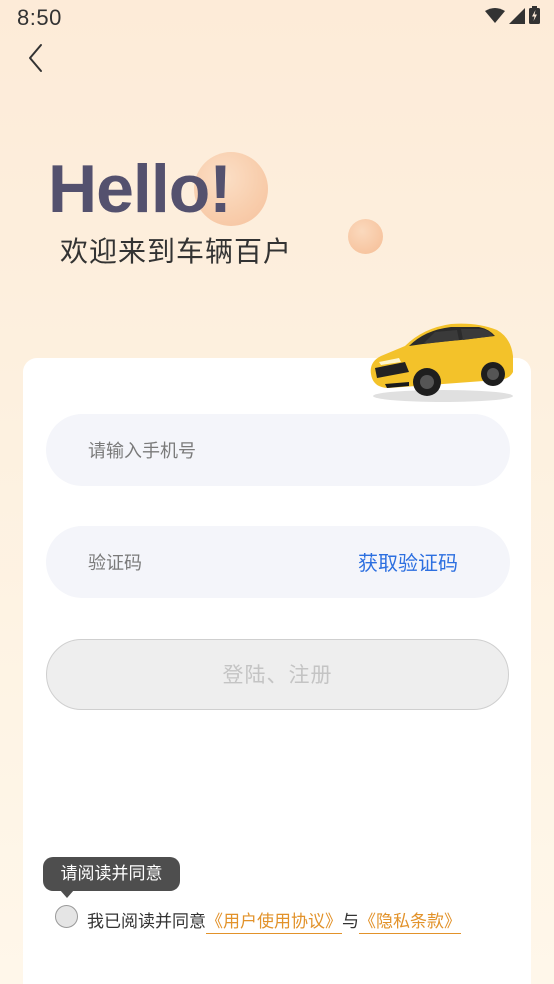 This screenshot has width=554, height=984. I want to click on hello-title: Hello!, so click(140, 189).